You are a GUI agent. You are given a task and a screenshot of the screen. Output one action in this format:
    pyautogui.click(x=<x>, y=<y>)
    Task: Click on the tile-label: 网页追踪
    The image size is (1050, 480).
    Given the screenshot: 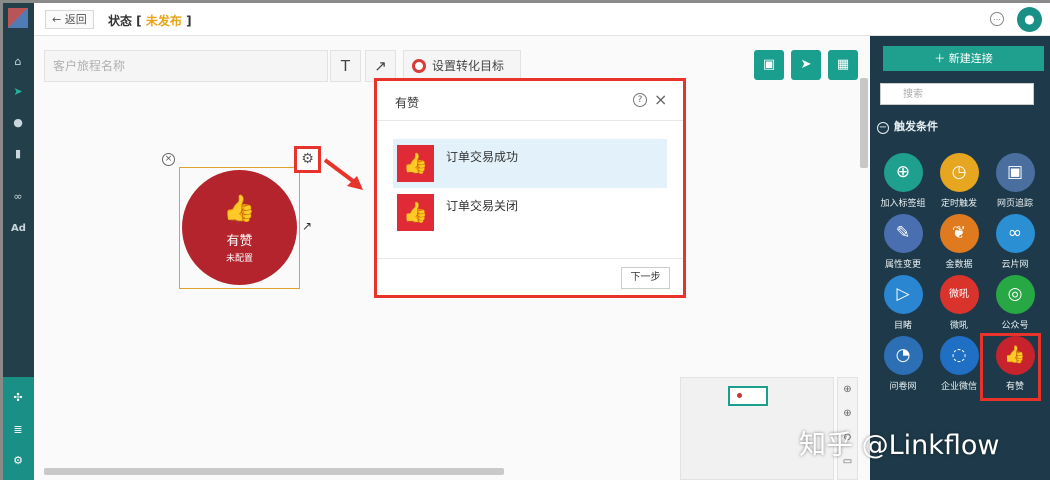 What is the action you would take?
    pyautogui.click(x=1014, y=204)
    